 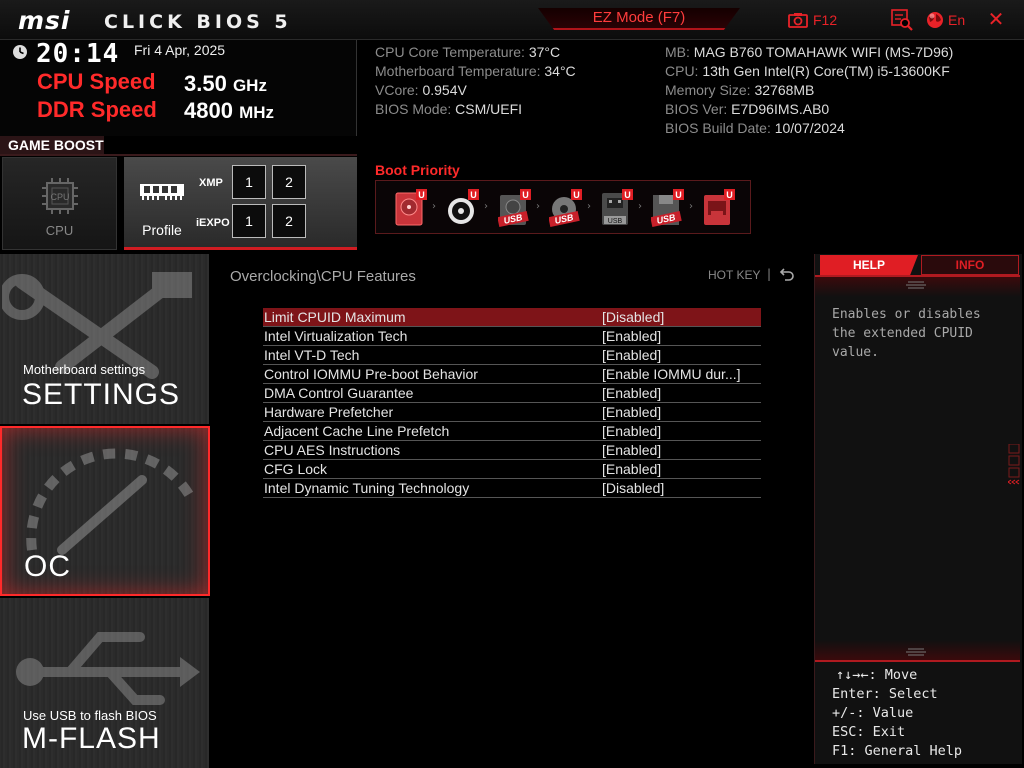 I want to click on boot-device-hdd: U, so click(x=411, y=207).